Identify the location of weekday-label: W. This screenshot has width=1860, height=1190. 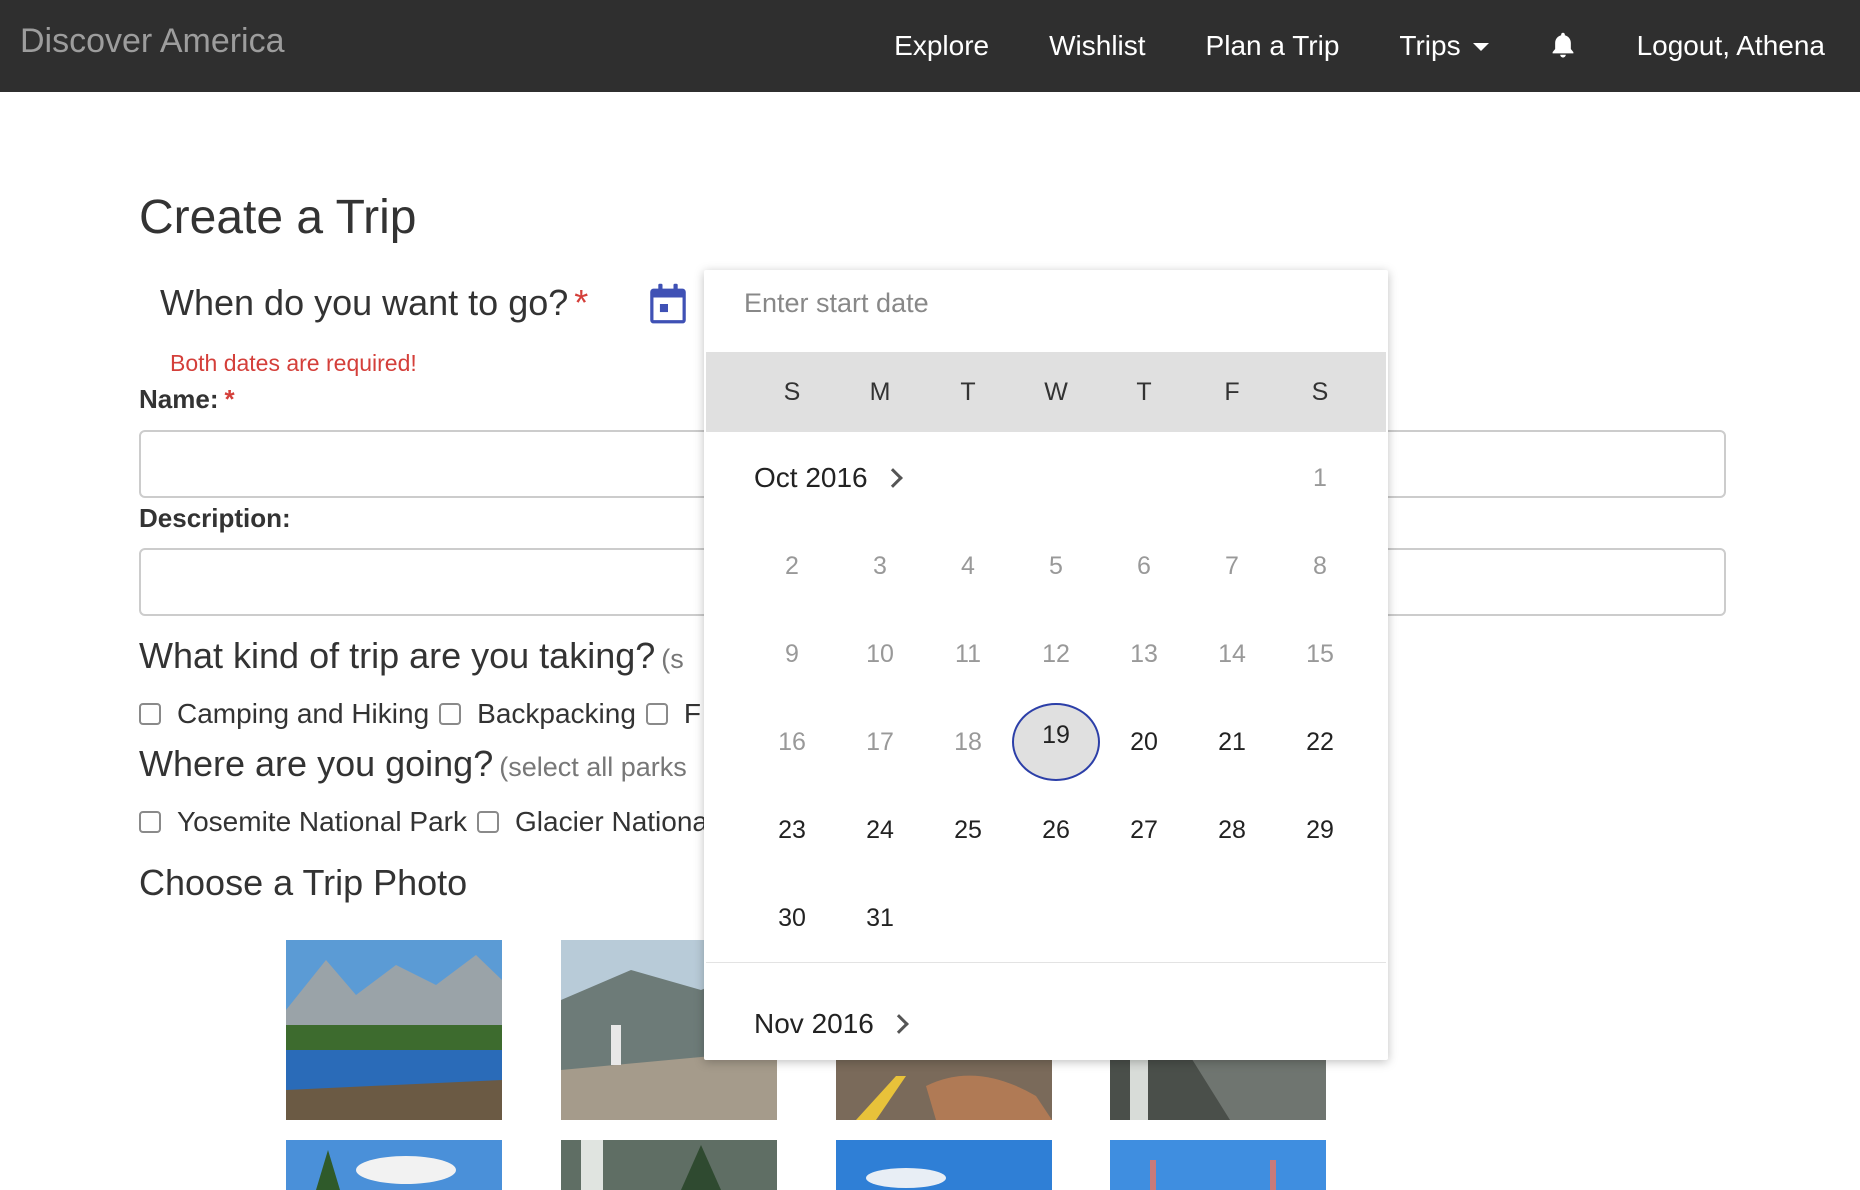
(1056, 392).